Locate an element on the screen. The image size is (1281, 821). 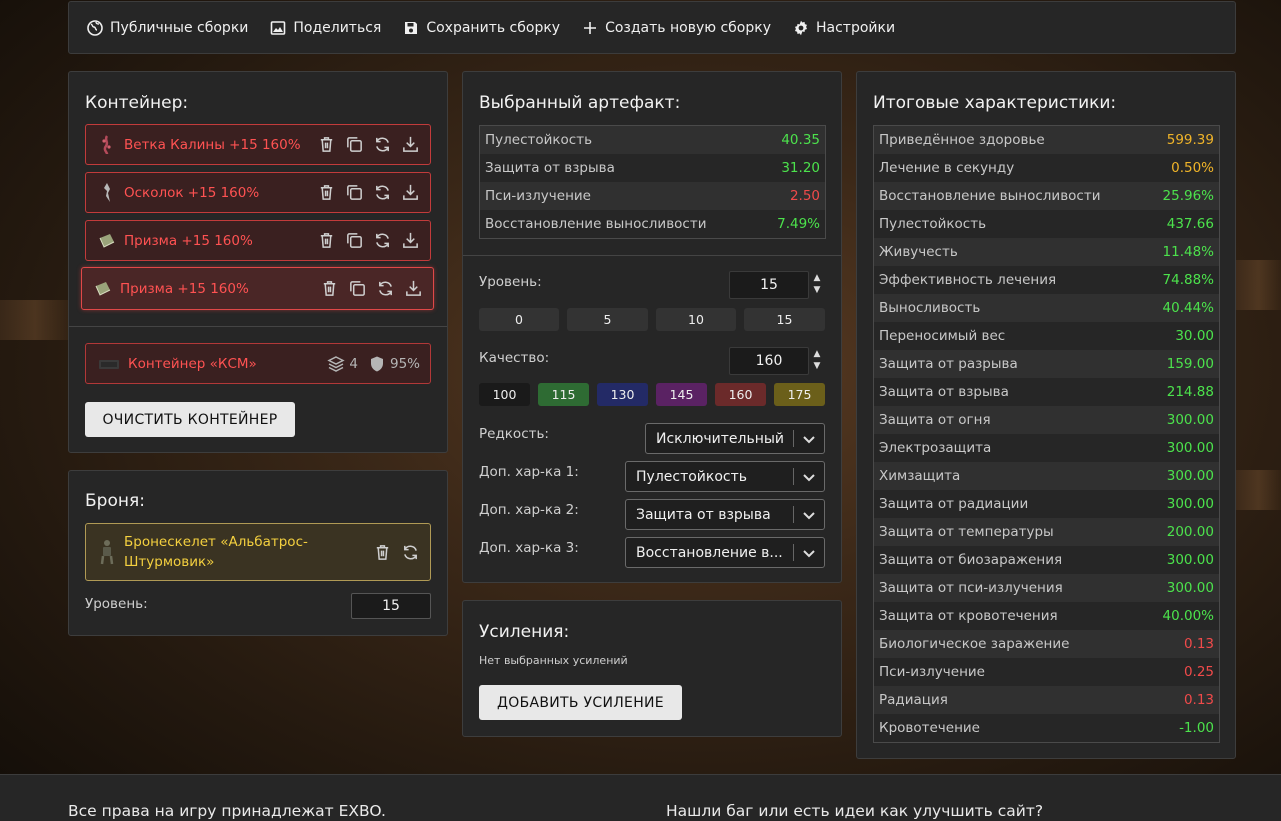
level-label: Уровень: is located at coordinates (510, 282).